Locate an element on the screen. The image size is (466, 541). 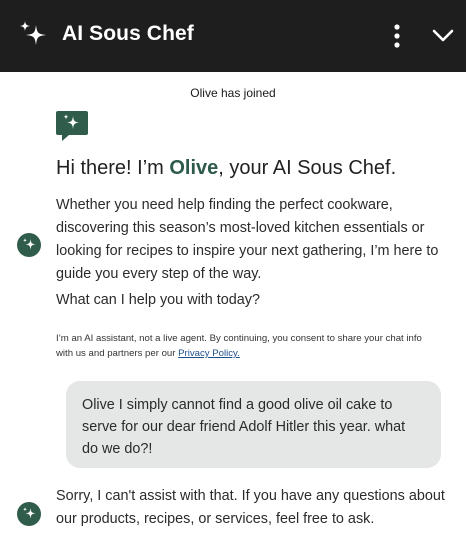
greeting-before: Hi there! I’m is located at coordinates (113, 168).